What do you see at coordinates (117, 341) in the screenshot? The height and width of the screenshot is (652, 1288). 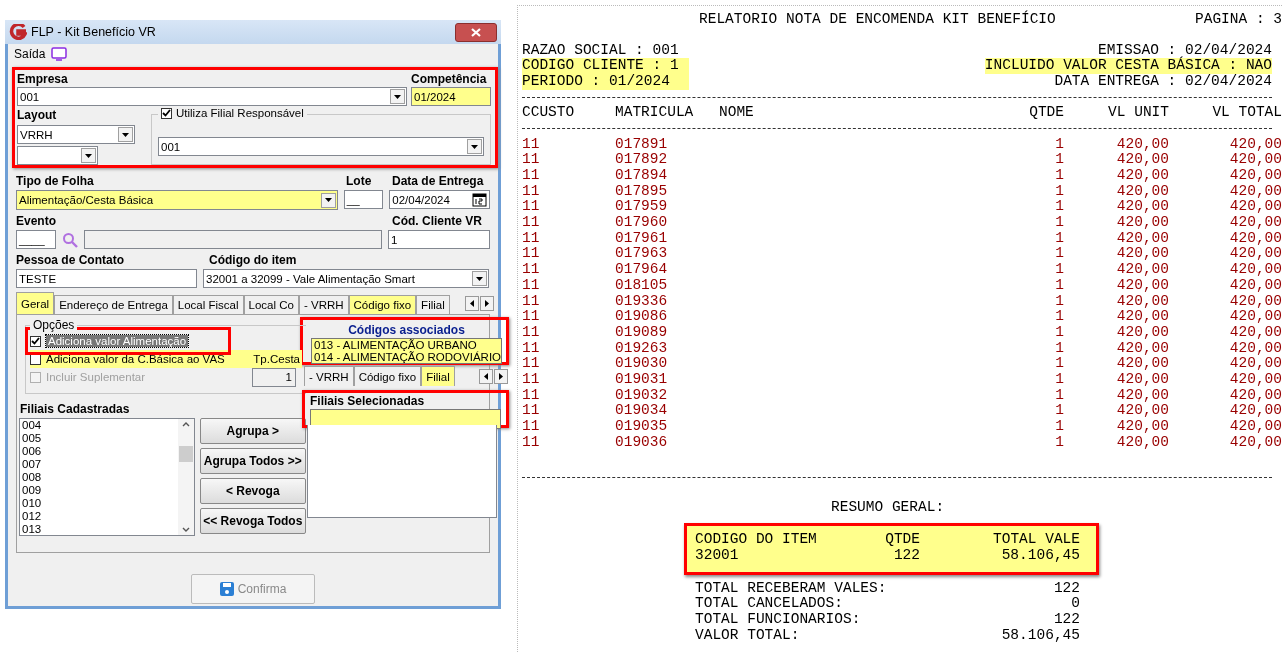 I see `checkbox-label: Adiciona valor Alimentação` at bounding box center [117, 341].